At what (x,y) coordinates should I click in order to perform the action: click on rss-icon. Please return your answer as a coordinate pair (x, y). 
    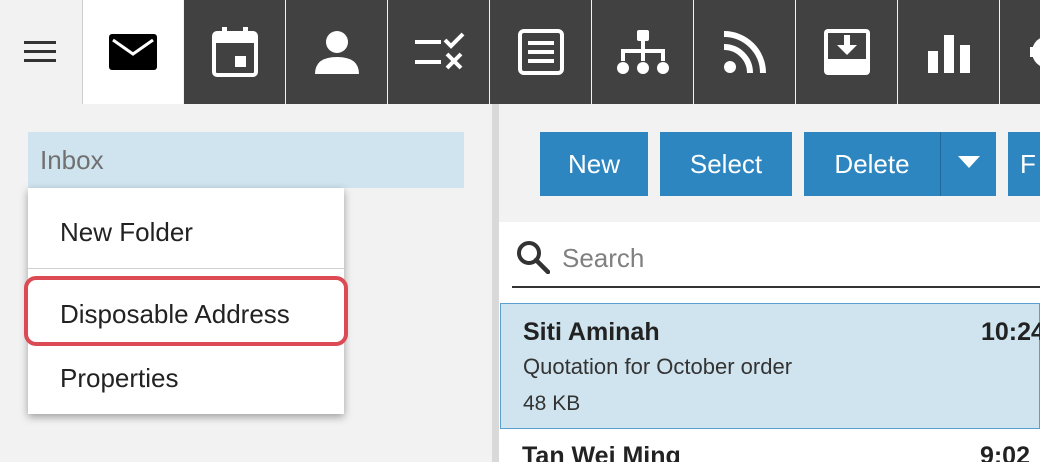
    Looking at the image, I should click on (744, 52).